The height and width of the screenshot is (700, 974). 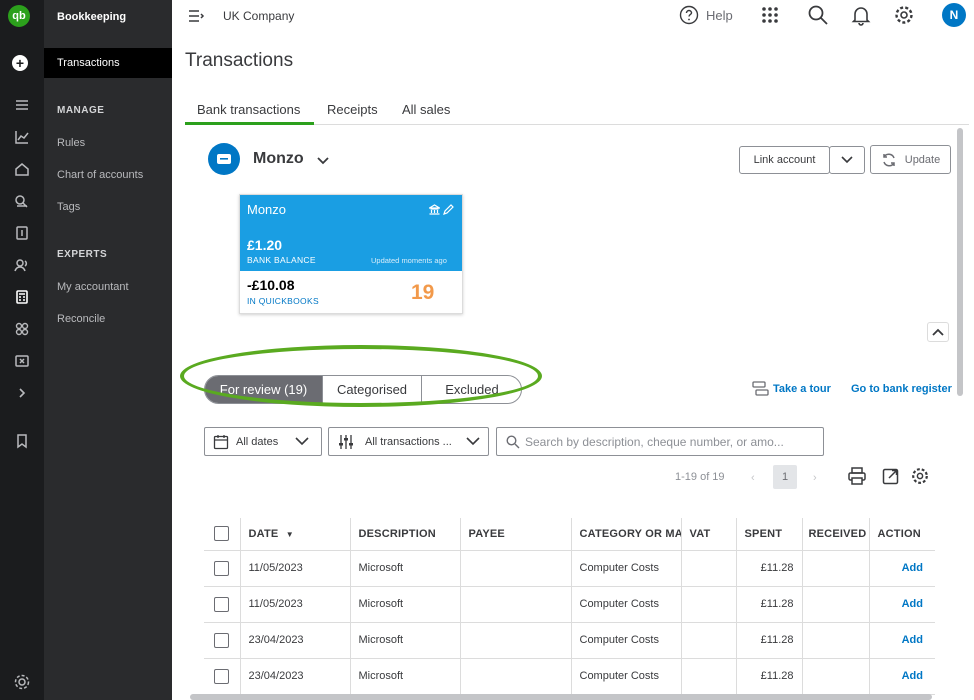 I want to click on people-icon, so click(x=22, y=265).